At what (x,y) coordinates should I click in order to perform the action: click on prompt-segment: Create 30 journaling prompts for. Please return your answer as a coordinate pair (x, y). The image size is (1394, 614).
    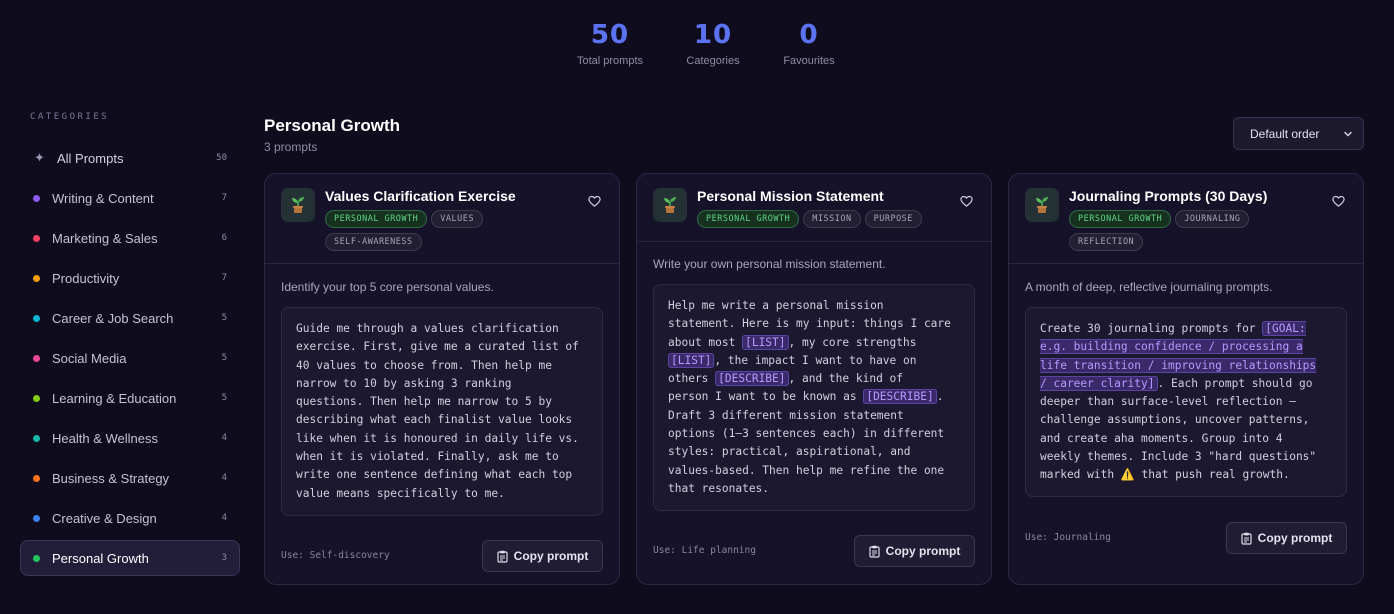
    Looking at the image, I should click on (1151, 328).